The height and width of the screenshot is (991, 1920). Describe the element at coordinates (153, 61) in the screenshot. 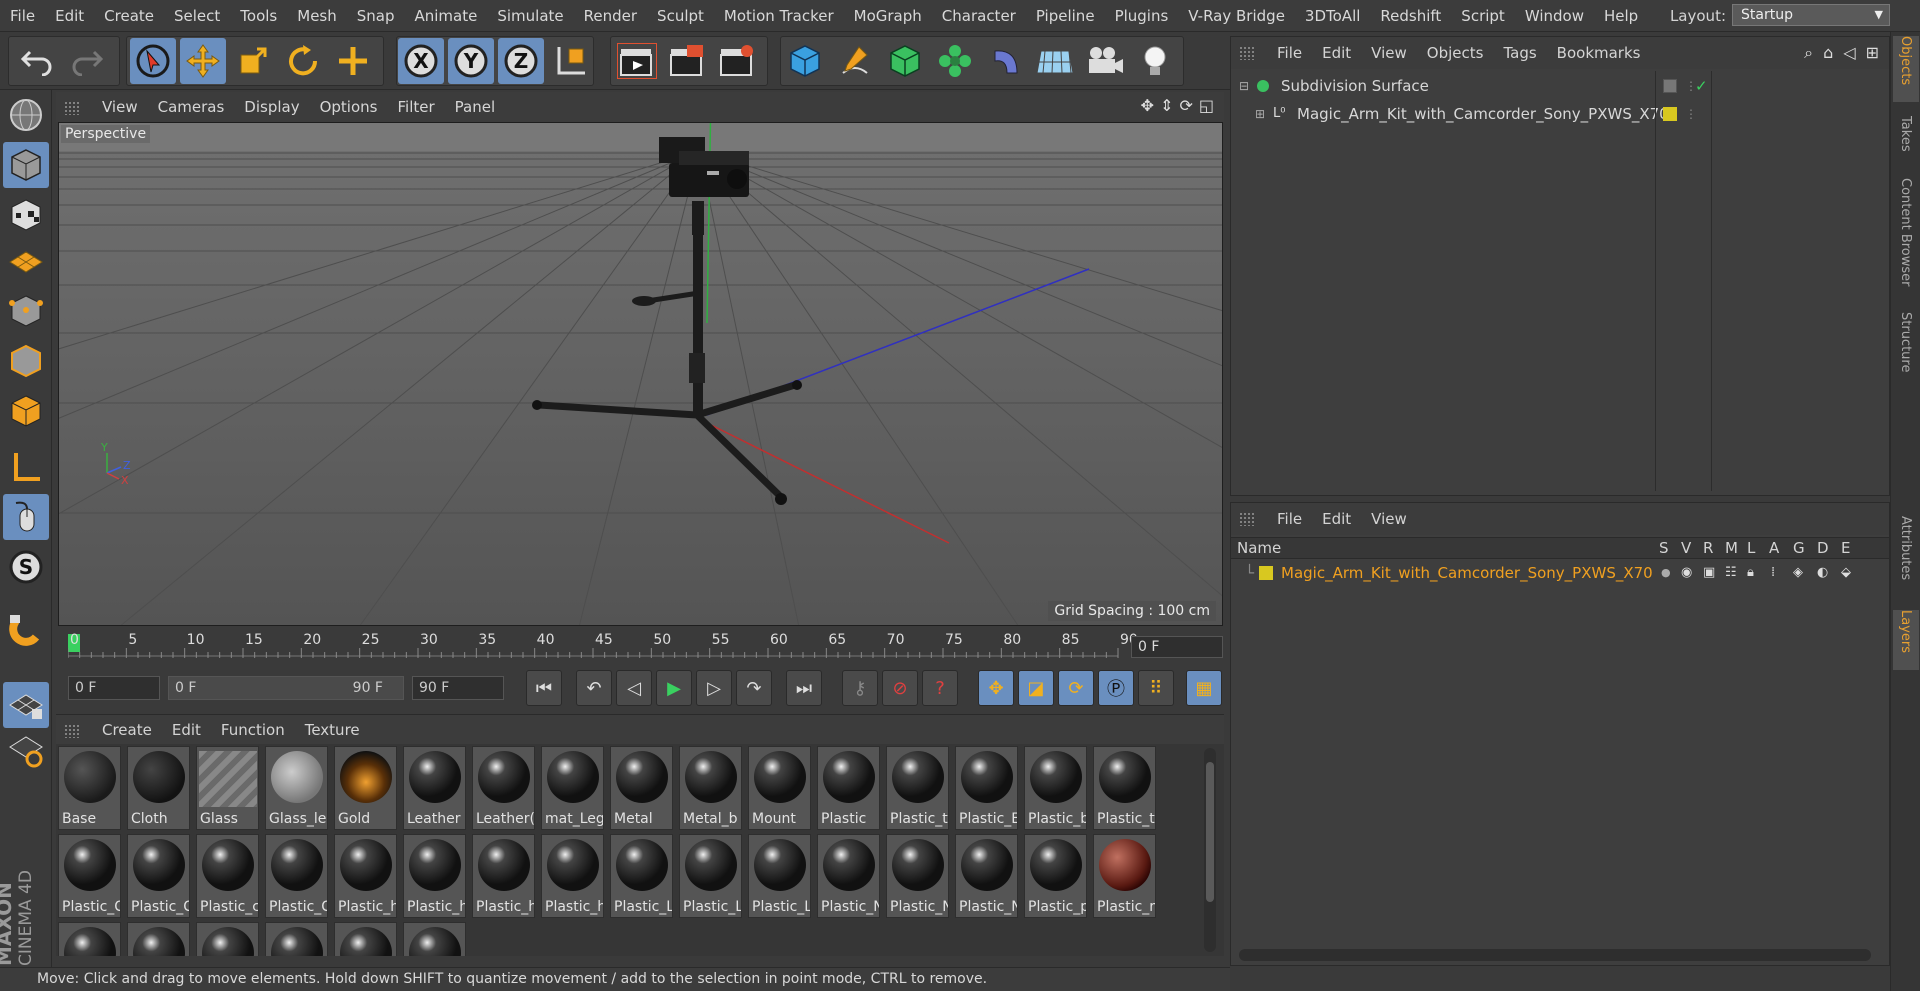

I see `select-tool-button` at that location.